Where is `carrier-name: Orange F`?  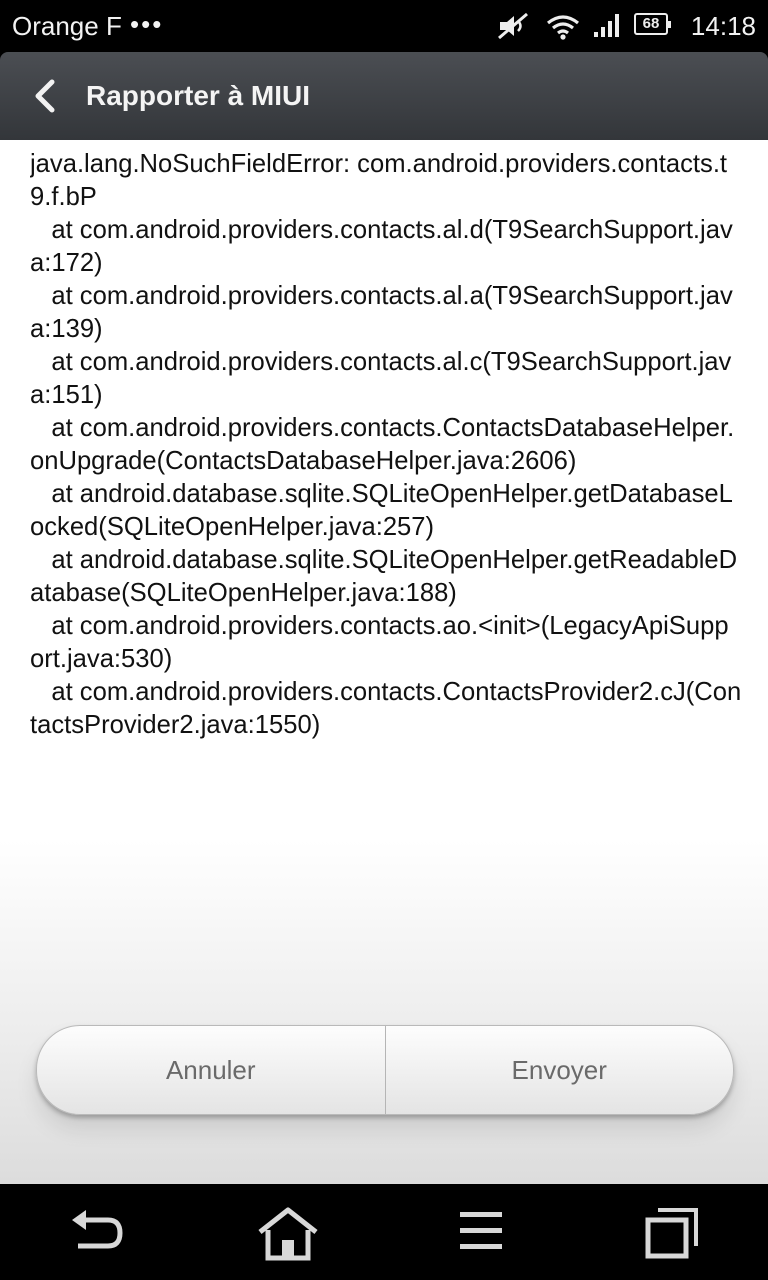
carrier-name: Orange F is located at coordinates (67, 26).